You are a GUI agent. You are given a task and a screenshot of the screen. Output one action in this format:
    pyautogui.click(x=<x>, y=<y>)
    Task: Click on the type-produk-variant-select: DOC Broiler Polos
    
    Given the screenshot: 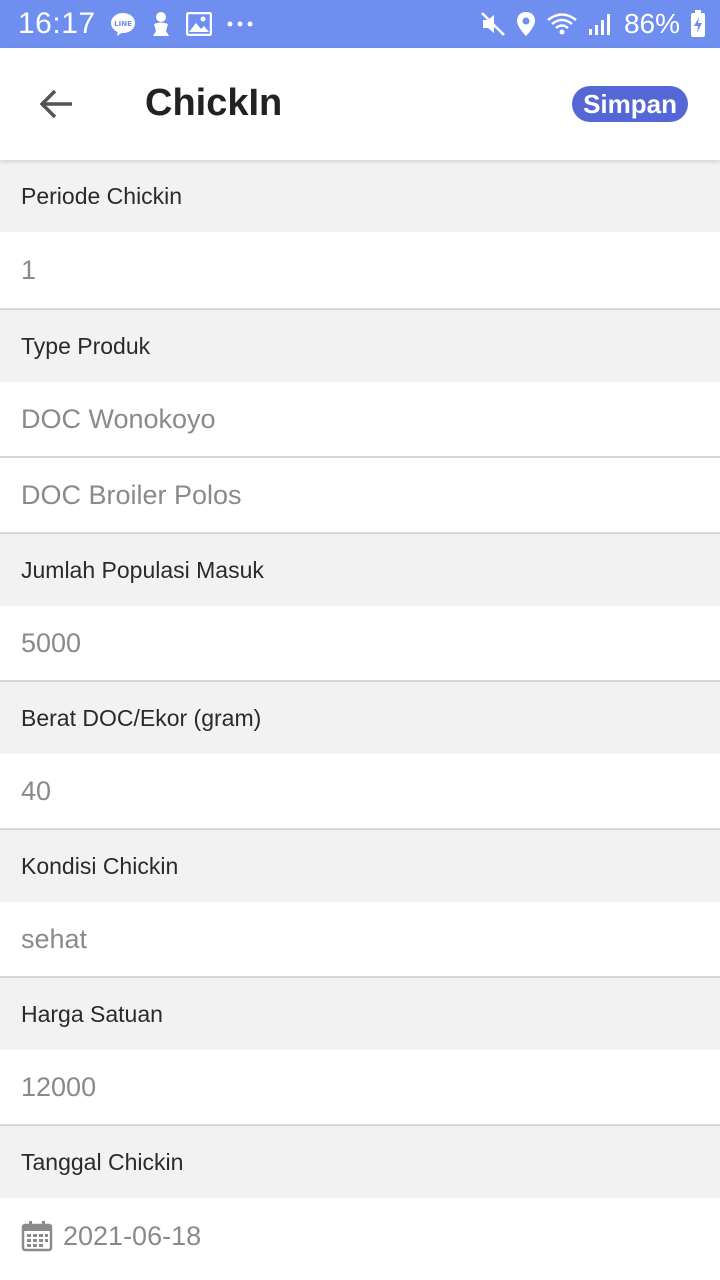 What is the action you would take?
    pyautogui.click(x=360, y=496)
    